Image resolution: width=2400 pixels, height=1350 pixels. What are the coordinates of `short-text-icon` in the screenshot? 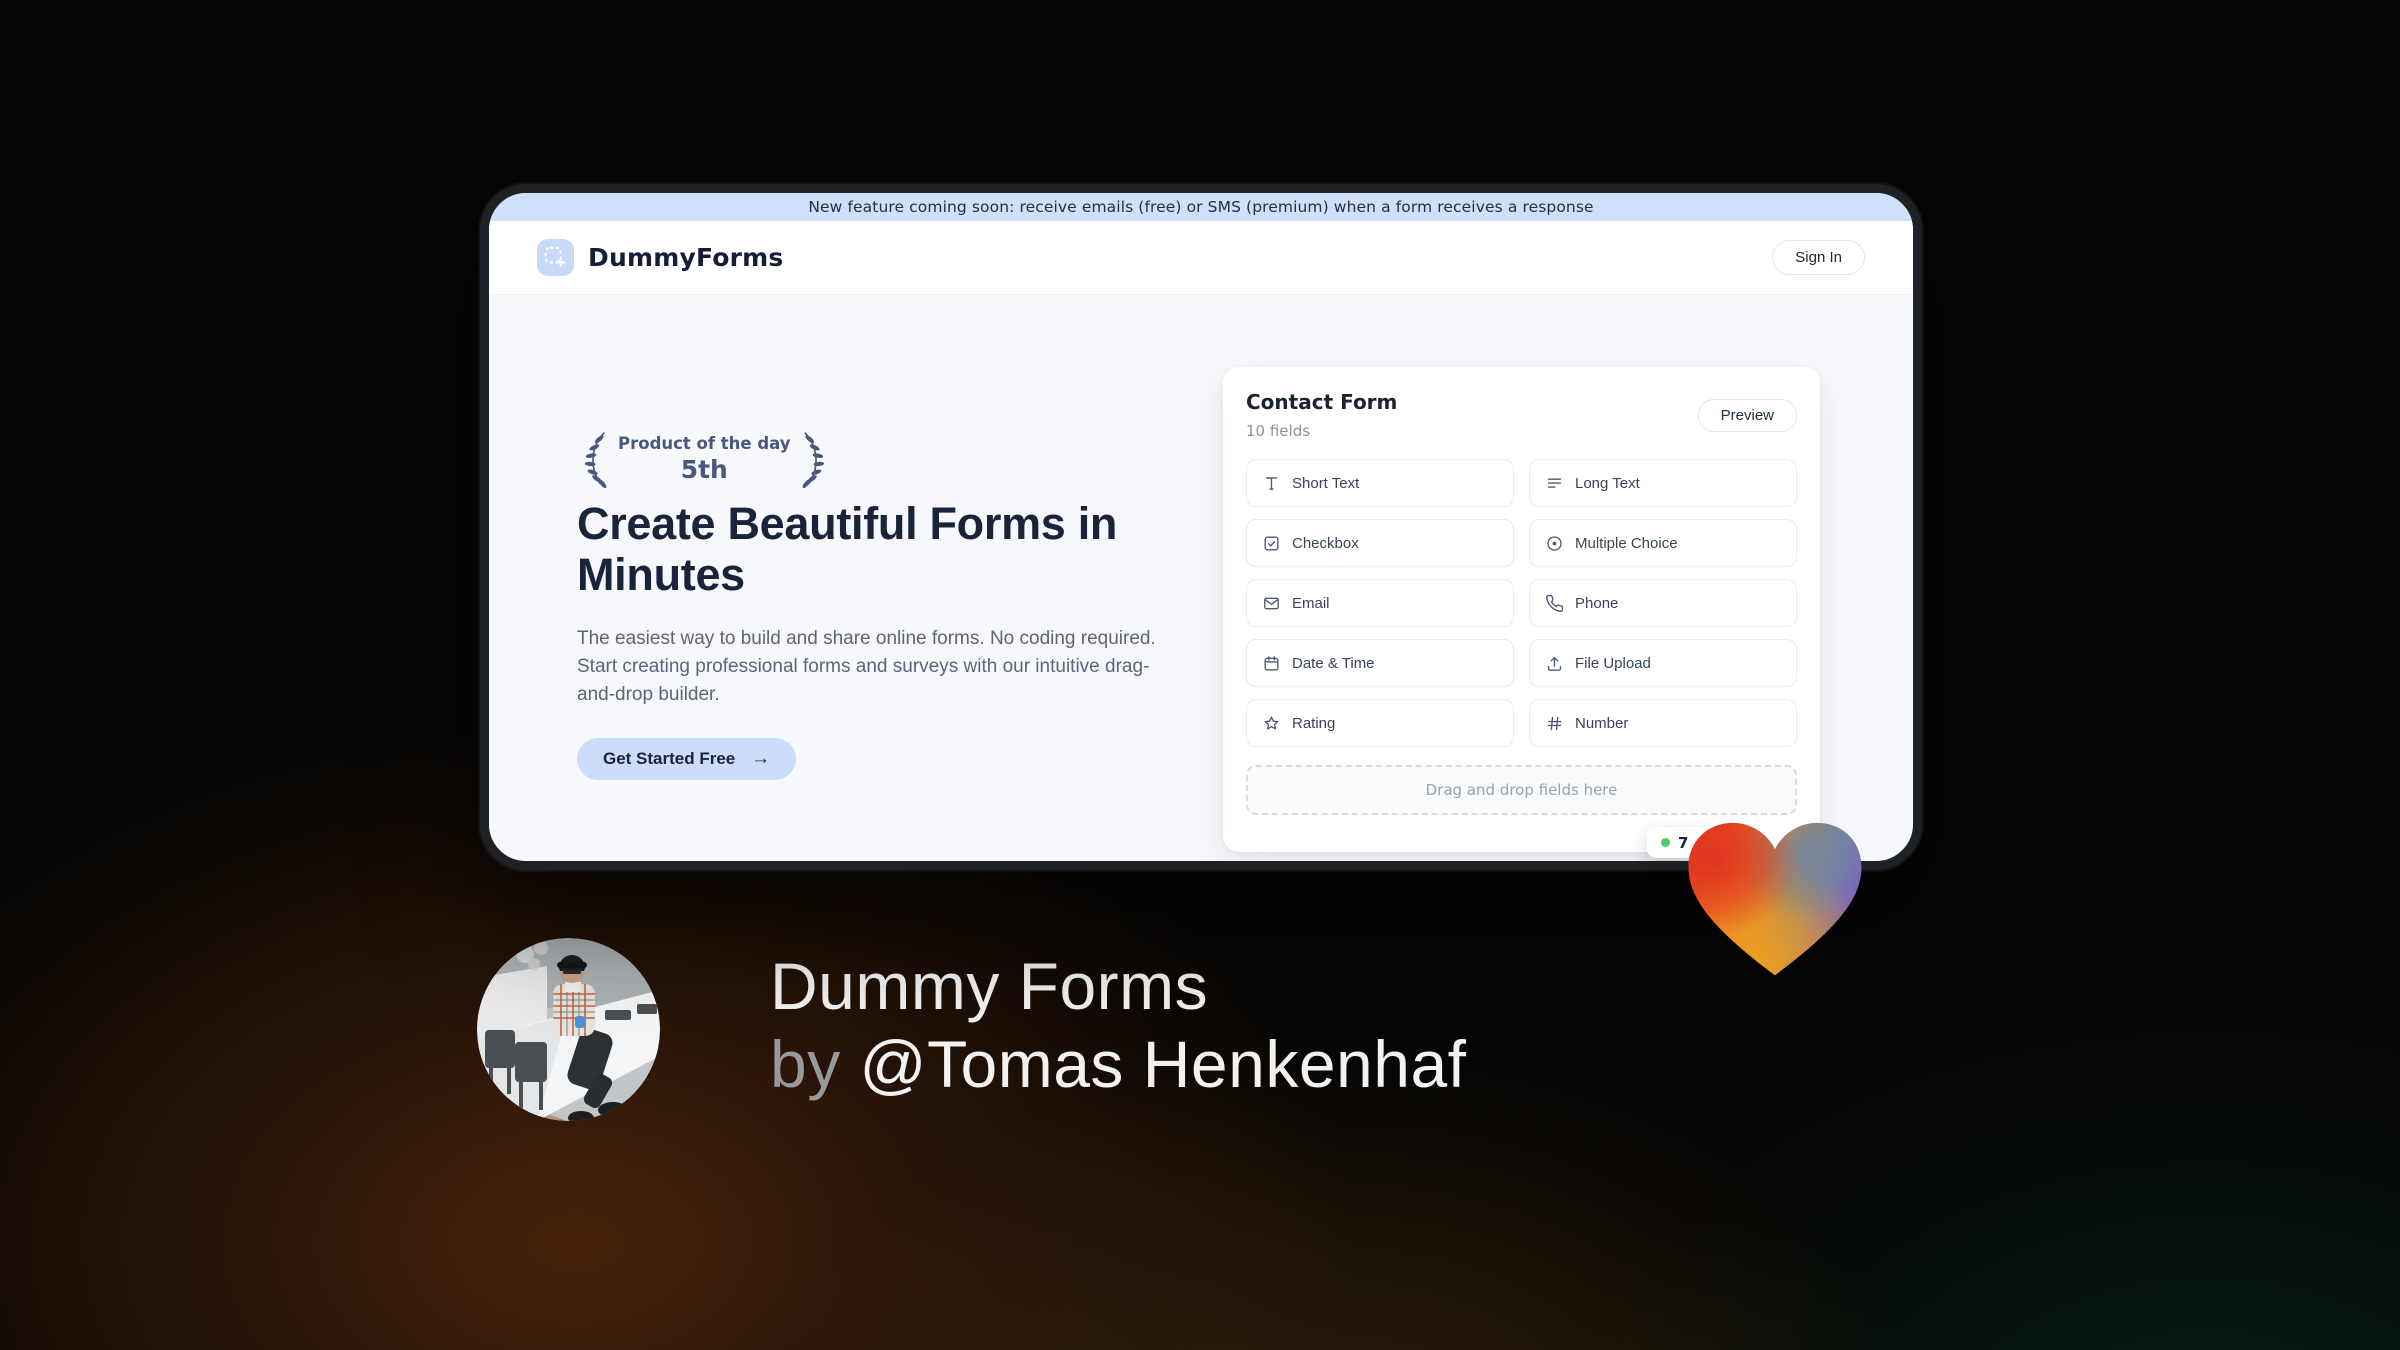 It's located at (1271, 483).